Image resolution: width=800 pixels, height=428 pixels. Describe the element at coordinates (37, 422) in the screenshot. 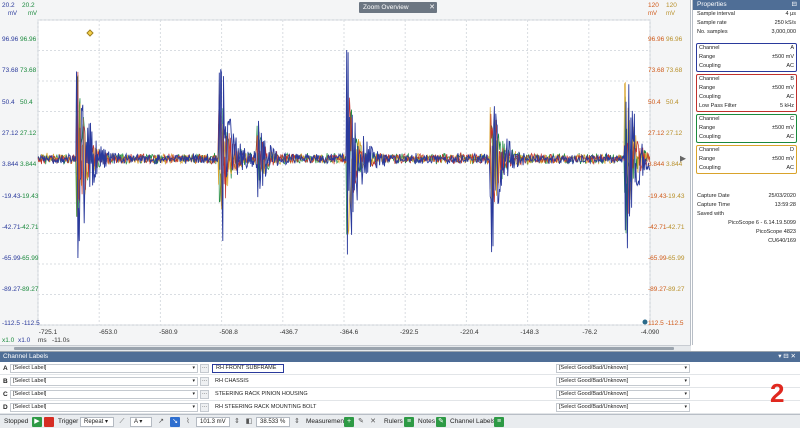

I see `run-button: ▶` at that location.